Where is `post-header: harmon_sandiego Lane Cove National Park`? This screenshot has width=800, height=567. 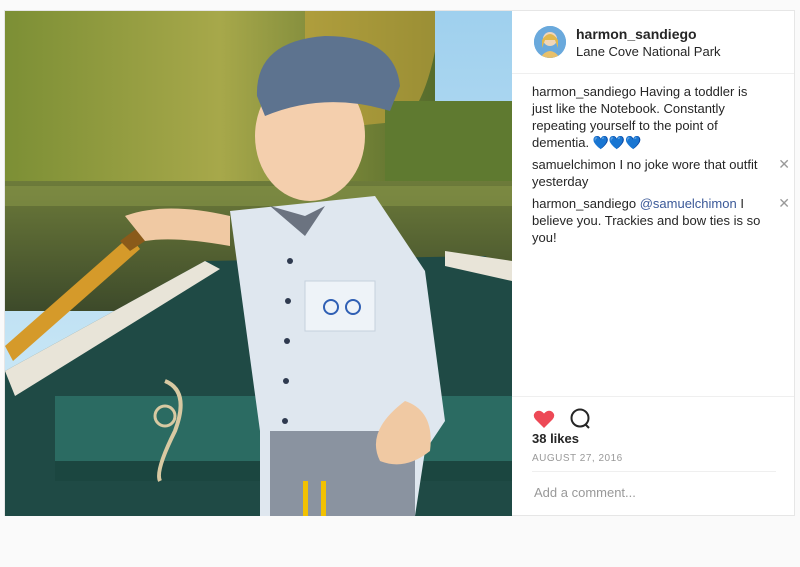
post-header: harmon_sandiego Lane Cove National Park is located at coordinates (653, 42).